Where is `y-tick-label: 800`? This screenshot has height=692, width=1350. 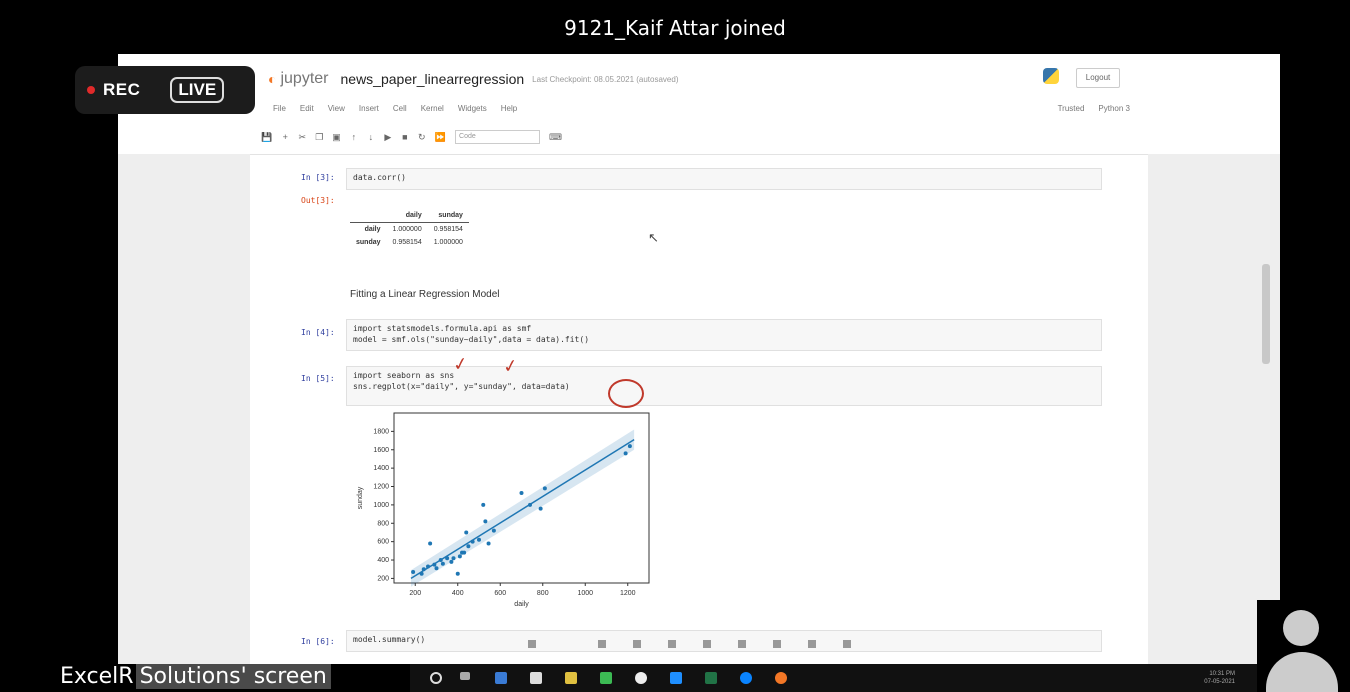 y-tick-label: 800 is located at coordinates (383, 523).